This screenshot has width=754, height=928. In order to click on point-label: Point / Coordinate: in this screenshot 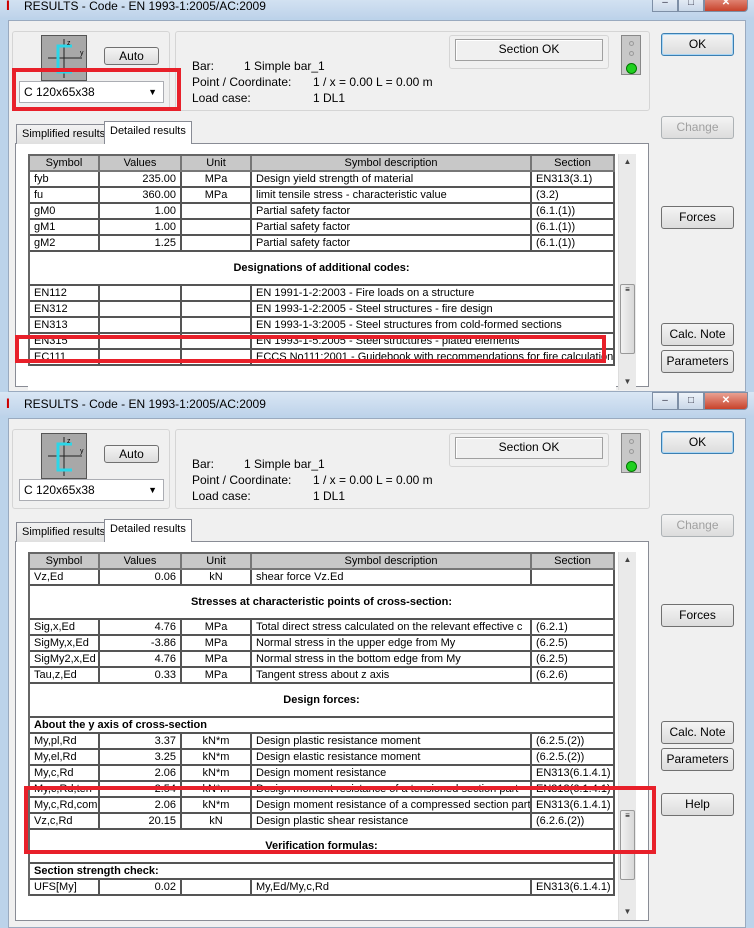, I will do `click(242, 480)`.